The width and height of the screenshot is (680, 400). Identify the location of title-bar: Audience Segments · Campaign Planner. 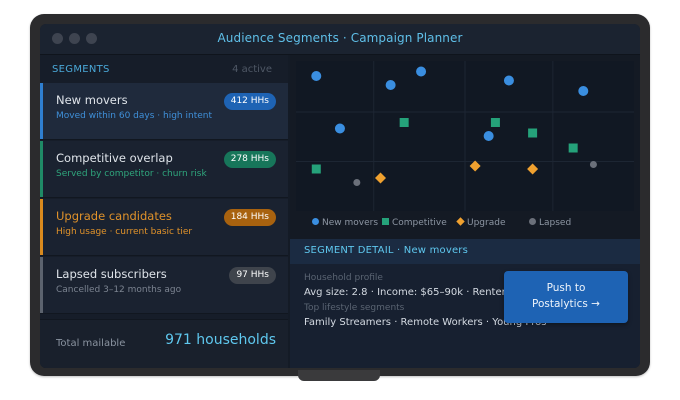
(340, 39).